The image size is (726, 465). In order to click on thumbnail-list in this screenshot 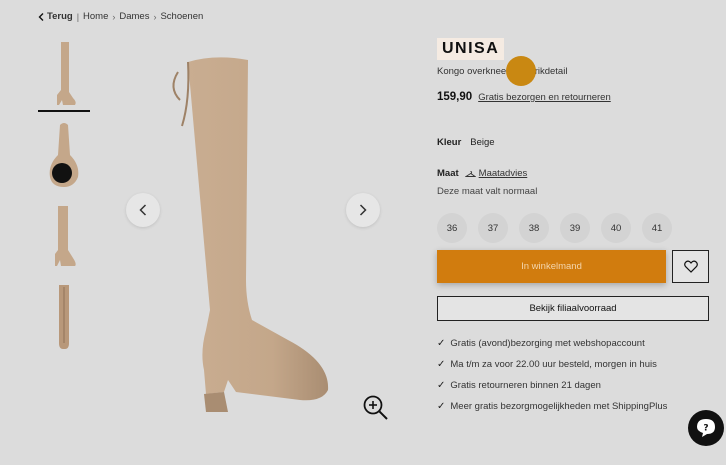, I will do `click(64, 200)`.